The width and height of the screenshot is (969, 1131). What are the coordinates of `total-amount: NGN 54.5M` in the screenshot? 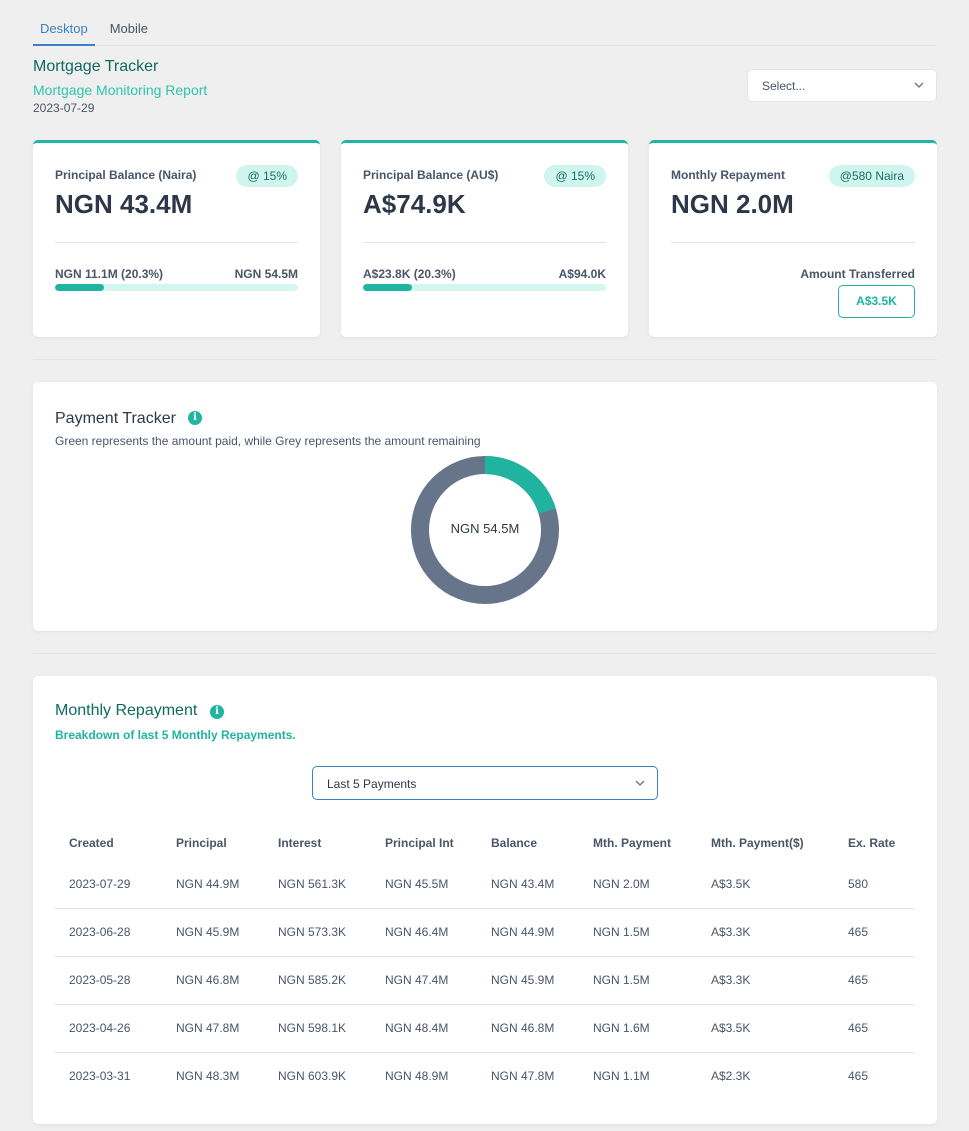 It's located at (266, 274).